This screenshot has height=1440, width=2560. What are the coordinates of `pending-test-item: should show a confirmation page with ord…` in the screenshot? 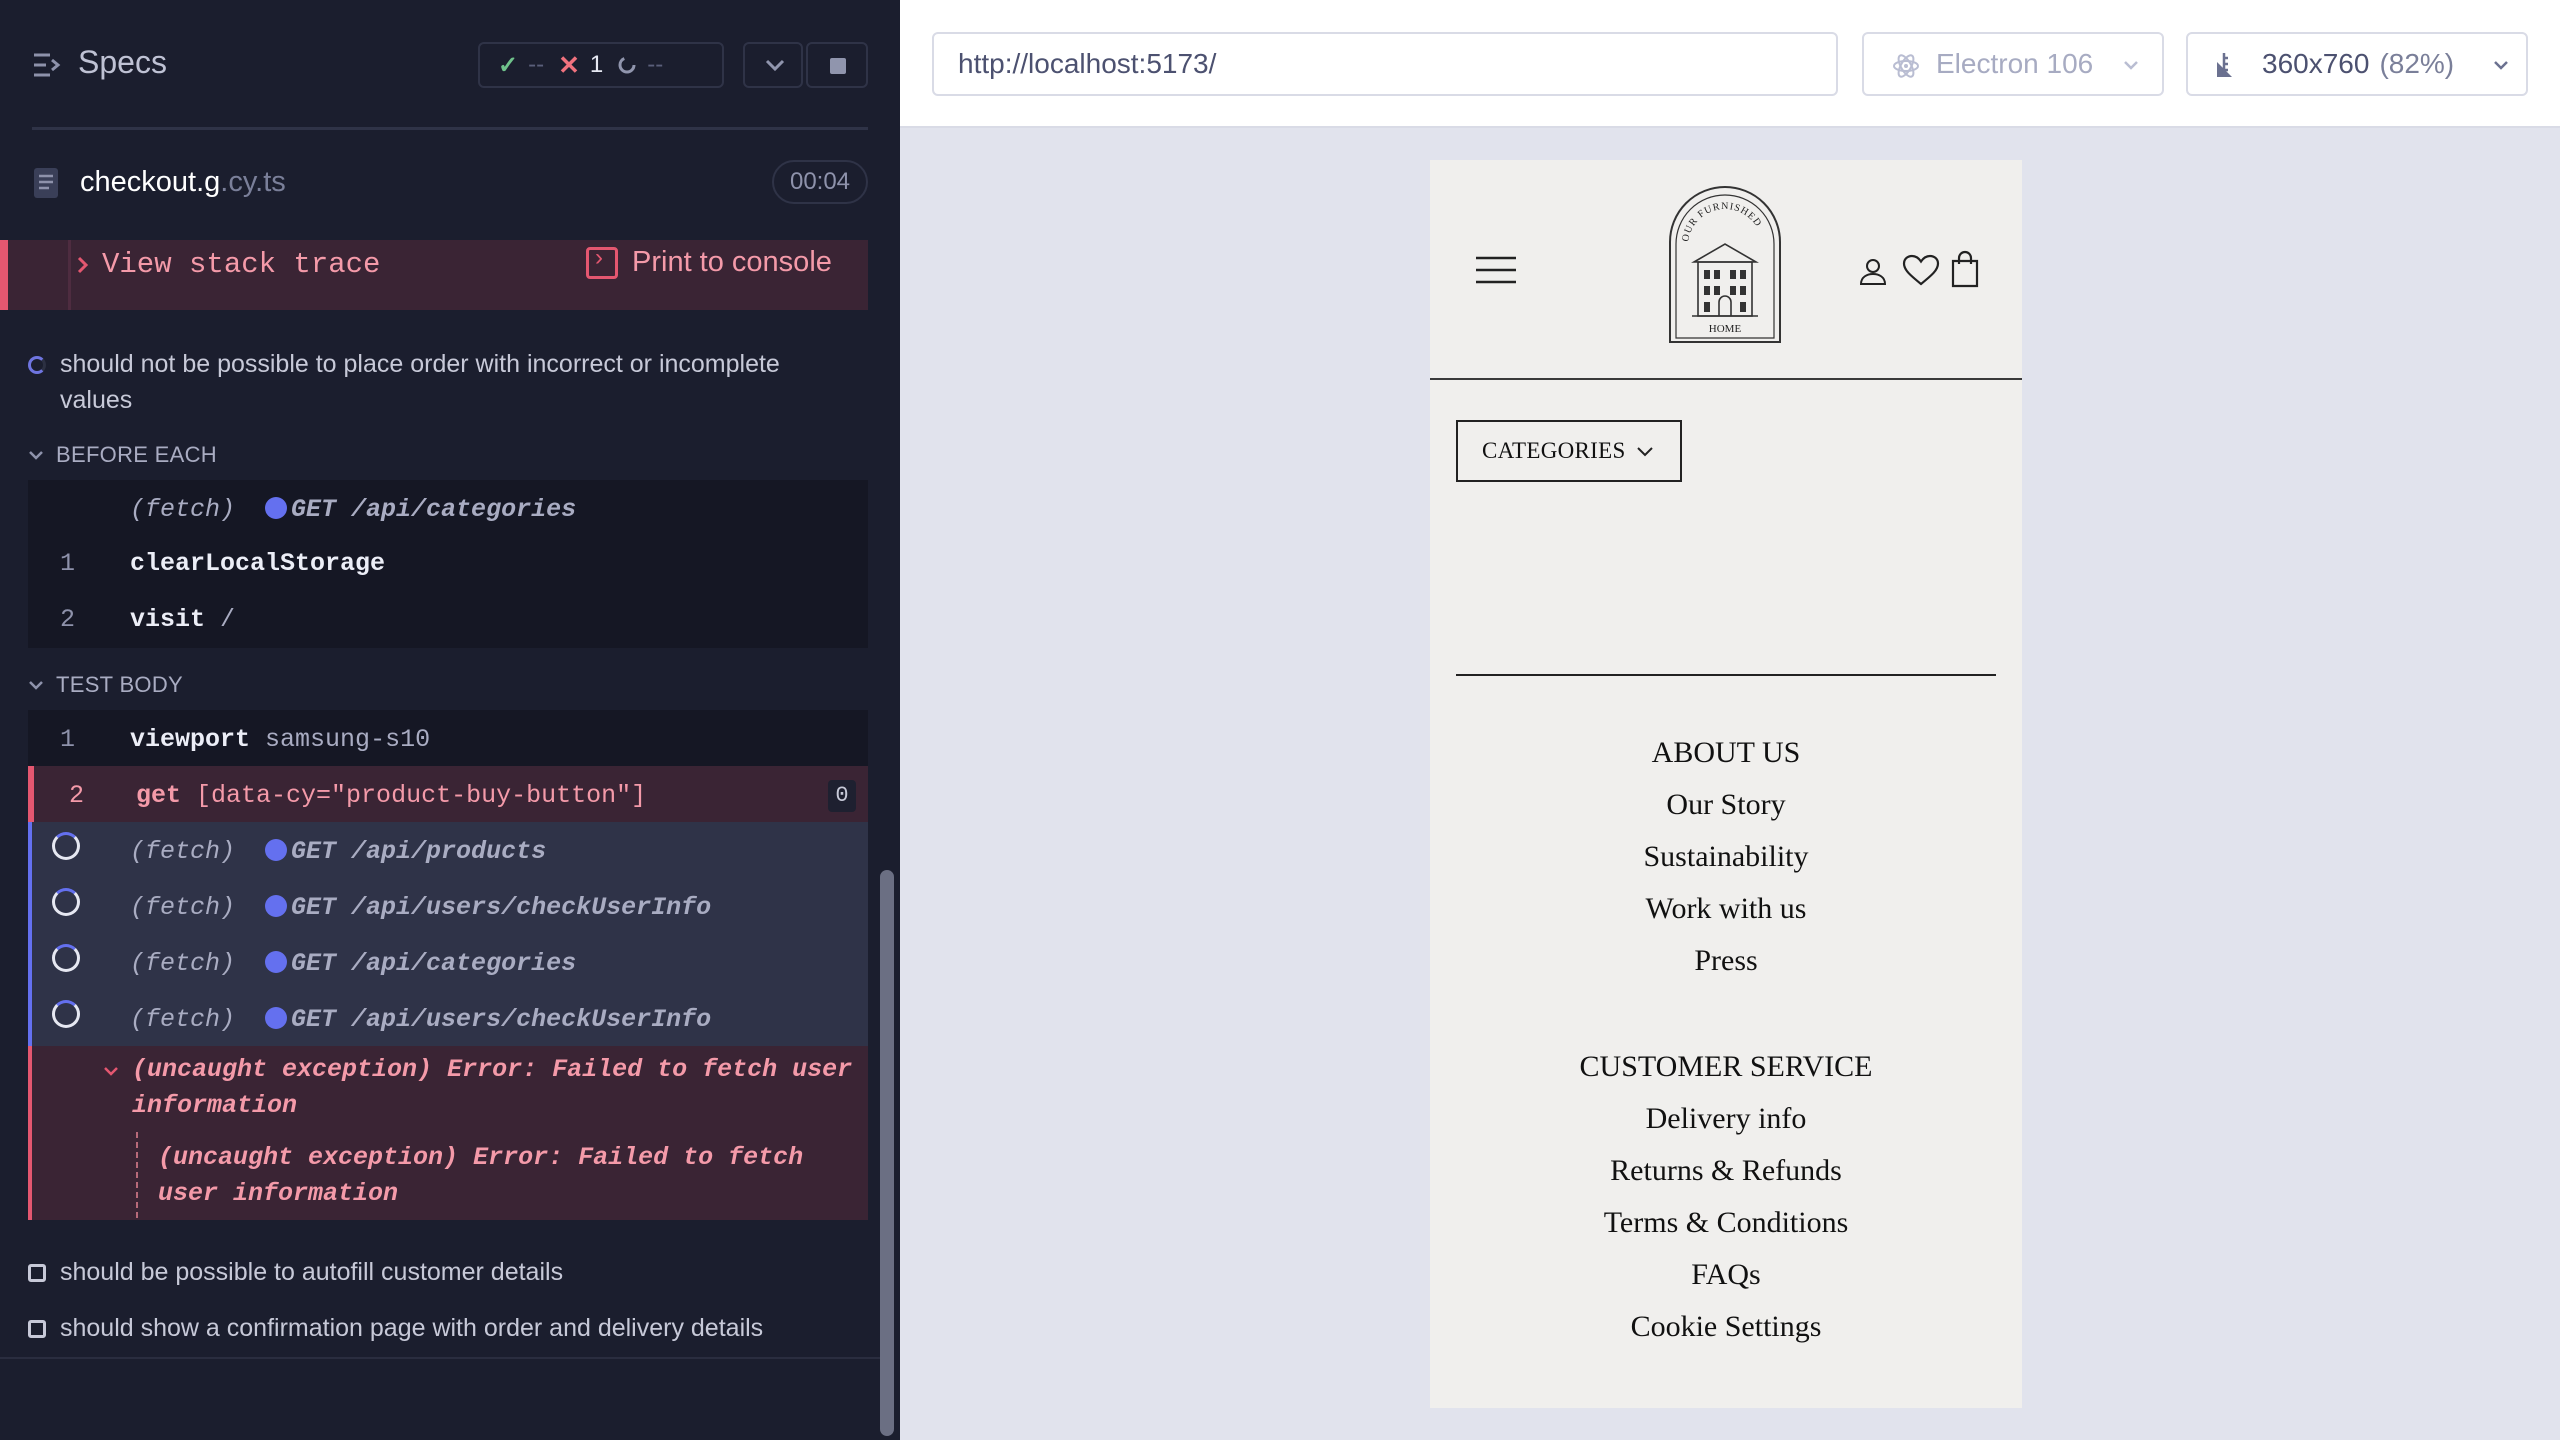 It's located at (395, 1328).